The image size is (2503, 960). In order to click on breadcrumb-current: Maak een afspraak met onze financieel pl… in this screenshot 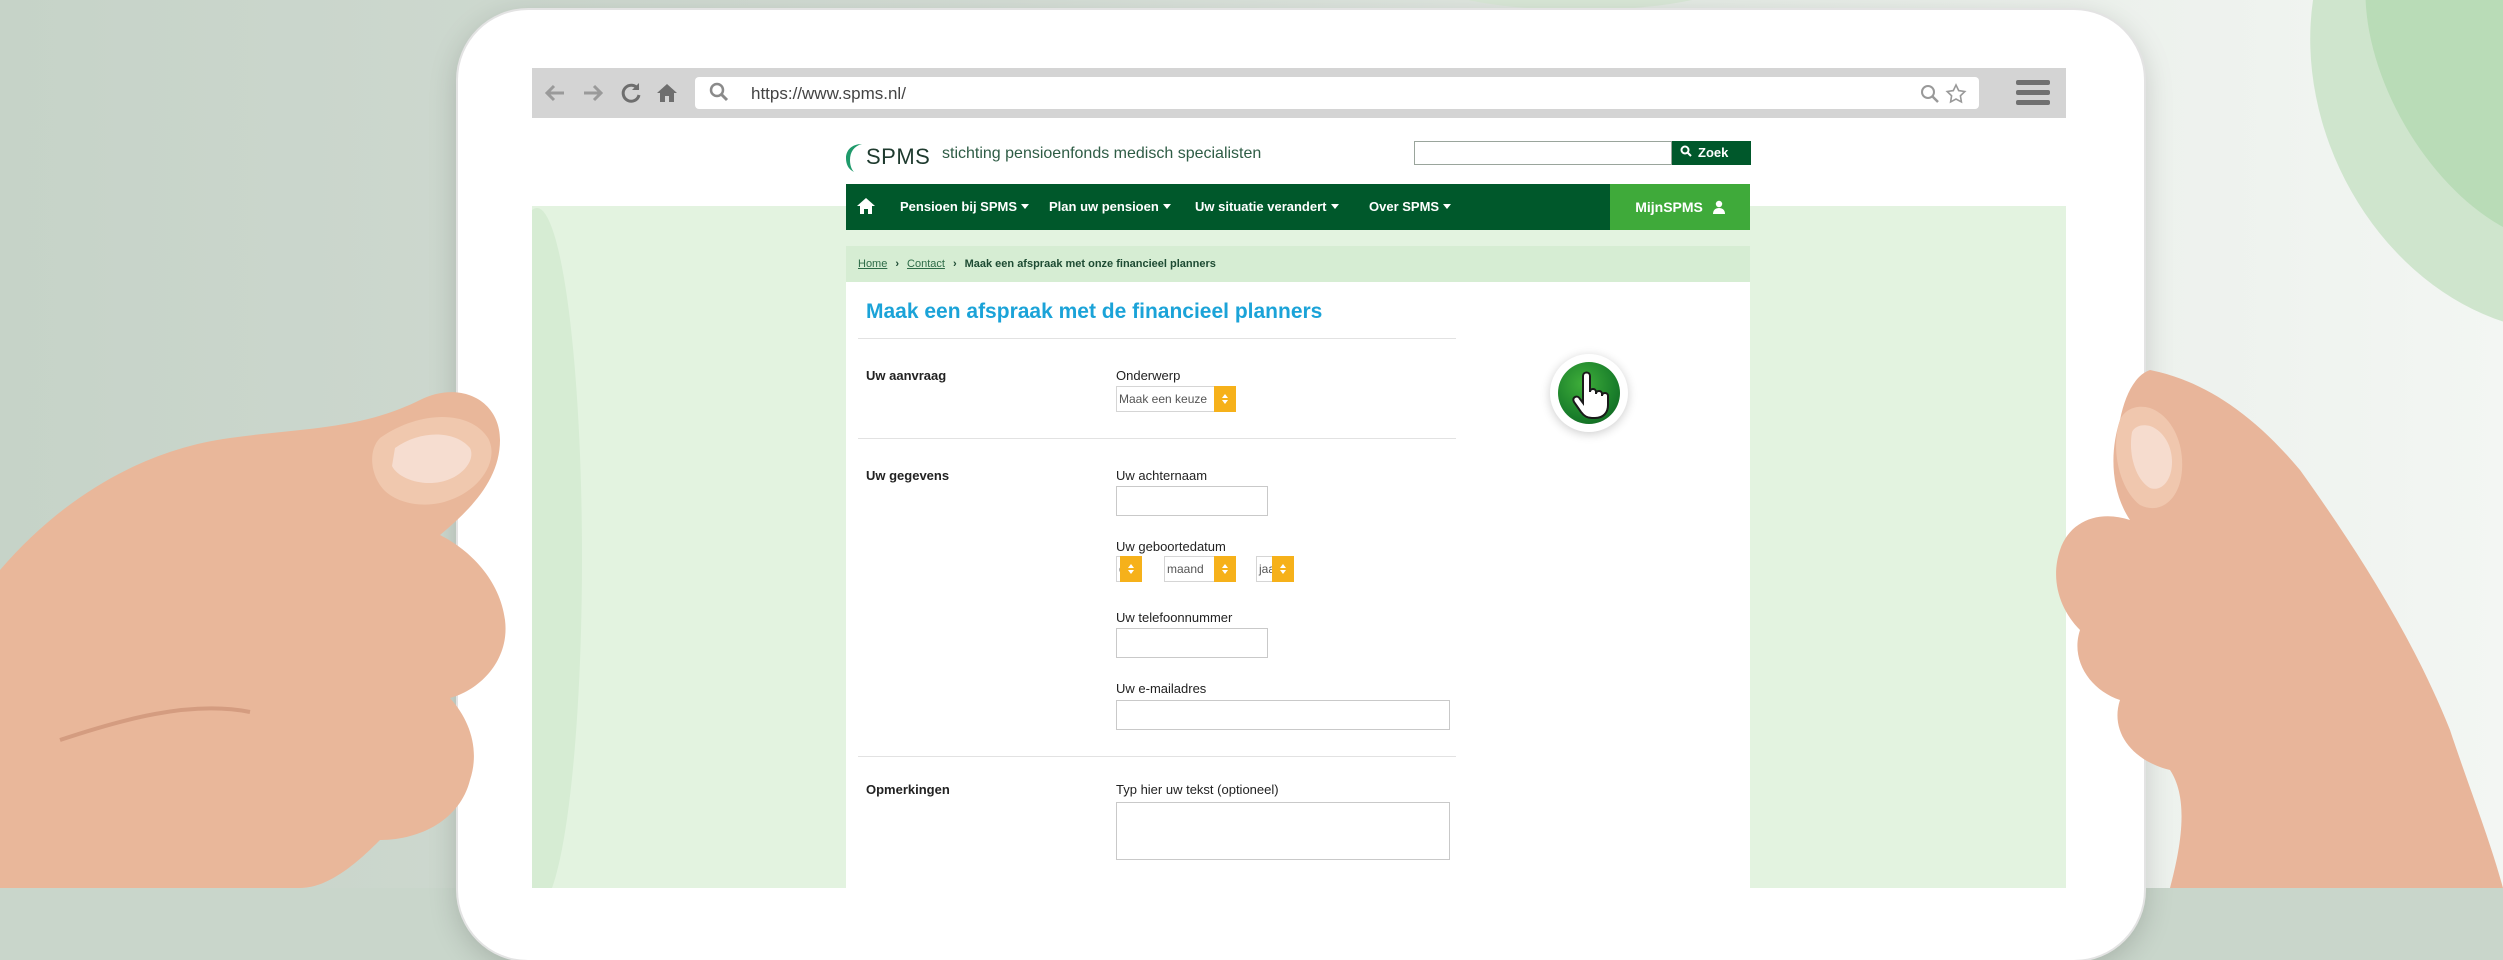, I will do `click(1090, 264)`.